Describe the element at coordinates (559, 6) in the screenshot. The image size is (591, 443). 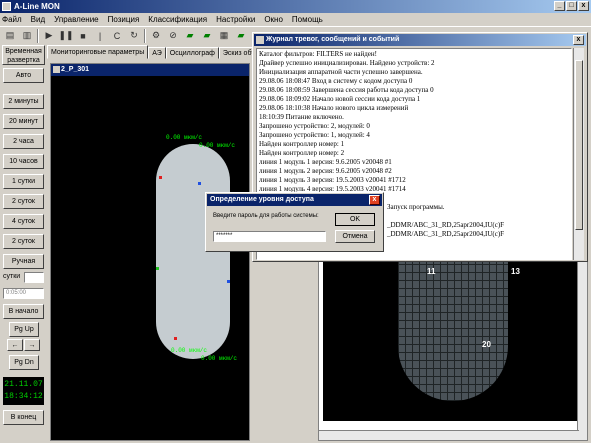
I see `minimize-button: _` at that location.